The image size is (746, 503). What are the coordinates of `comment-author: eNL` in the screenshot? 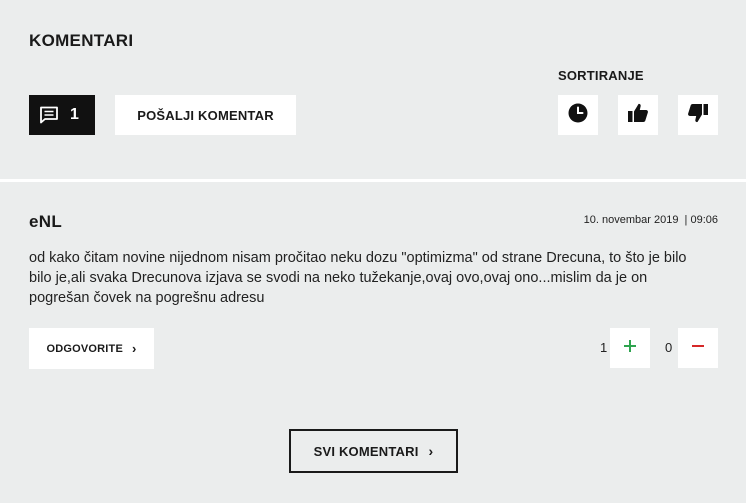 It's located at (46, 221).